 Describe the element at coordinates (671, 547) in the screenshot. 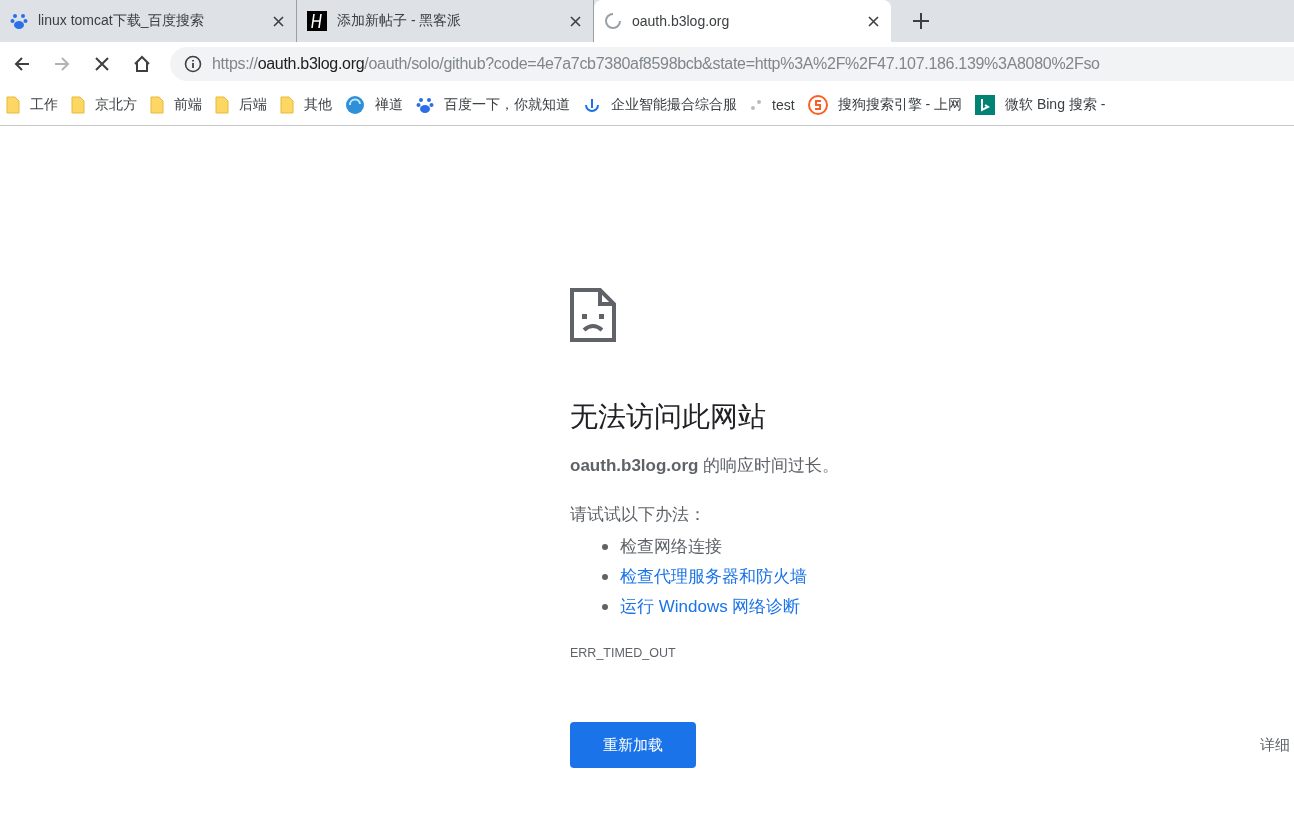

I see `suggestion-text: 检查网络连接` at that location.